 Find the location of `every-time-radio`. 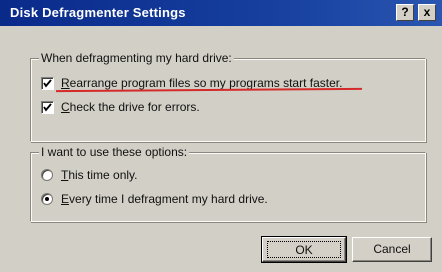

every-time-radio is located at coordinates (47, 199).